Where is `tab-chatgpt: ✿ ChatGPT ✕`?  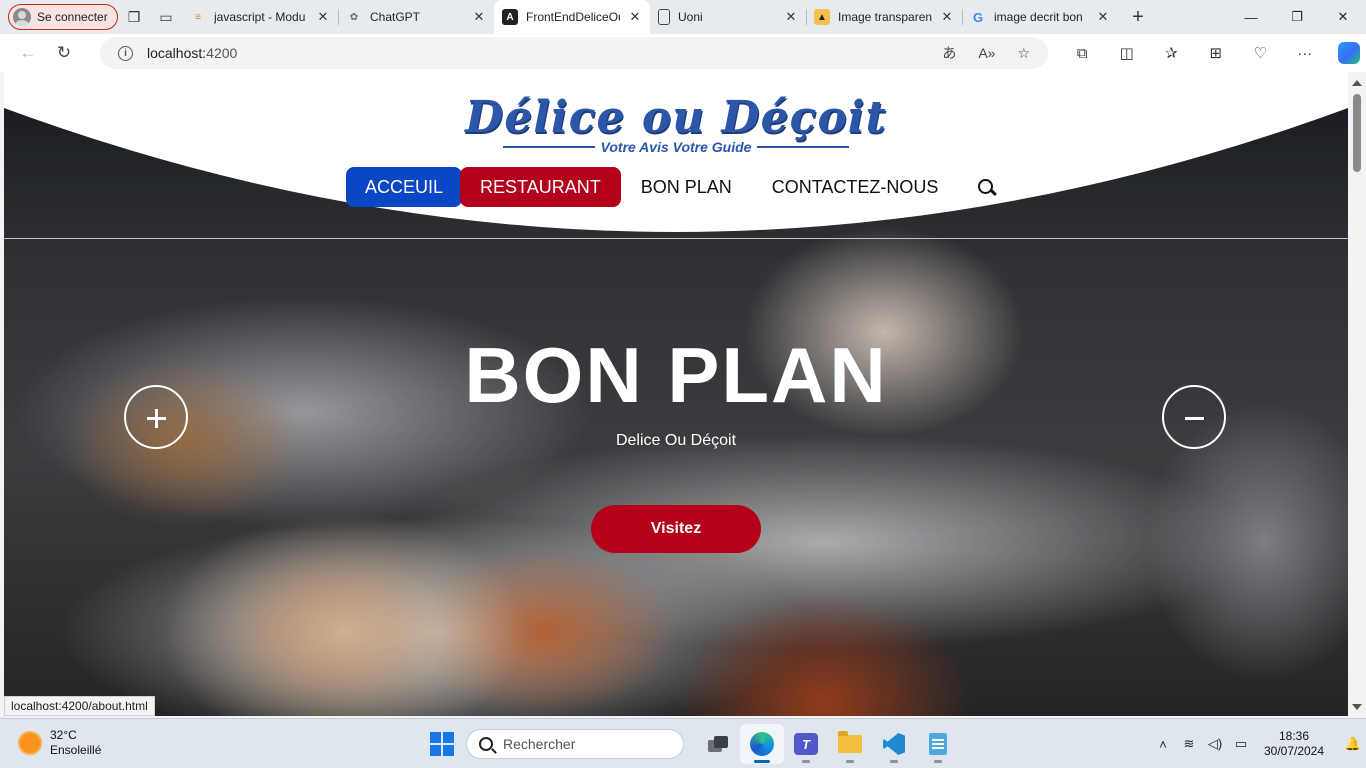 tab-chatgpt: ✿ ChatGPT ✕ is located at coordinates (416, 17).